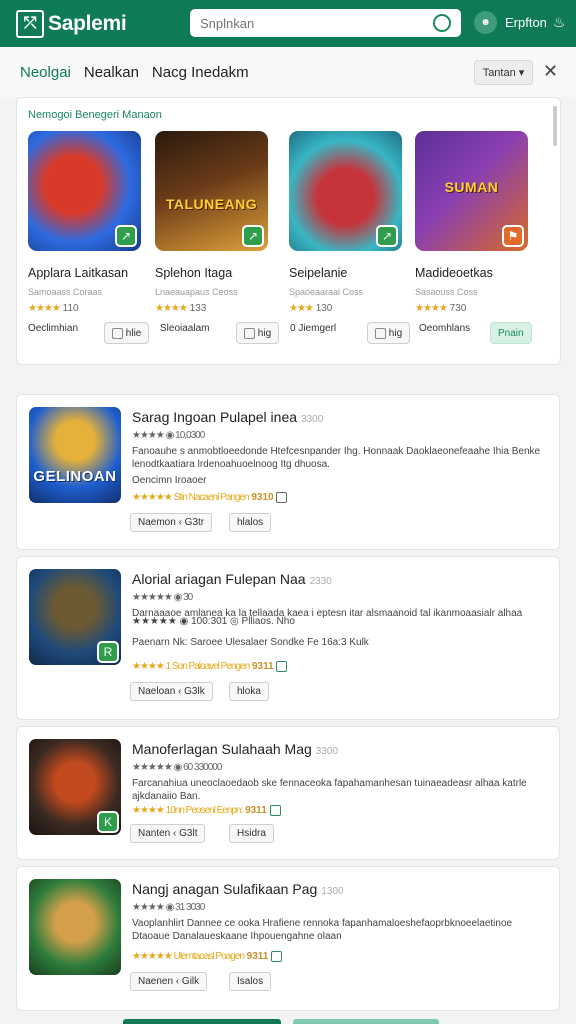  Describe the element at coordinates (198, 308) in the screenshot. I see `rating-count: 133` at that location.